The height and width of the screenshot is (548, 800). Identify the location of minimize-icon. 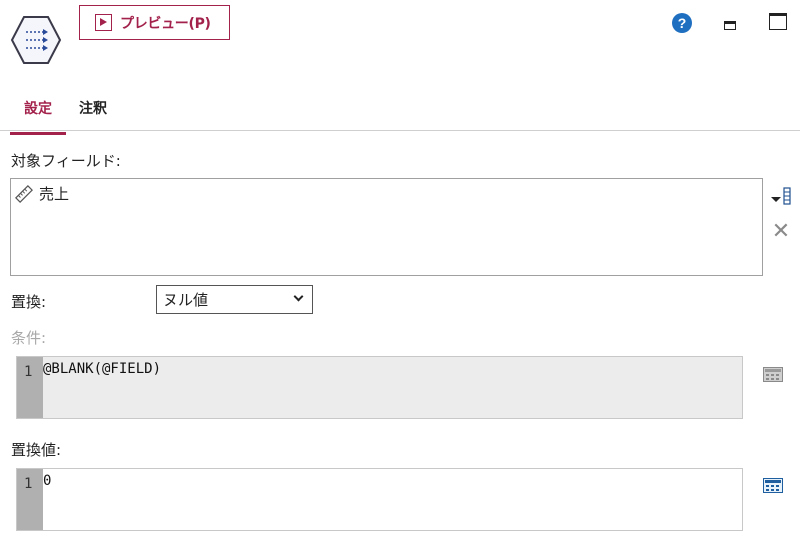
(730, 25).